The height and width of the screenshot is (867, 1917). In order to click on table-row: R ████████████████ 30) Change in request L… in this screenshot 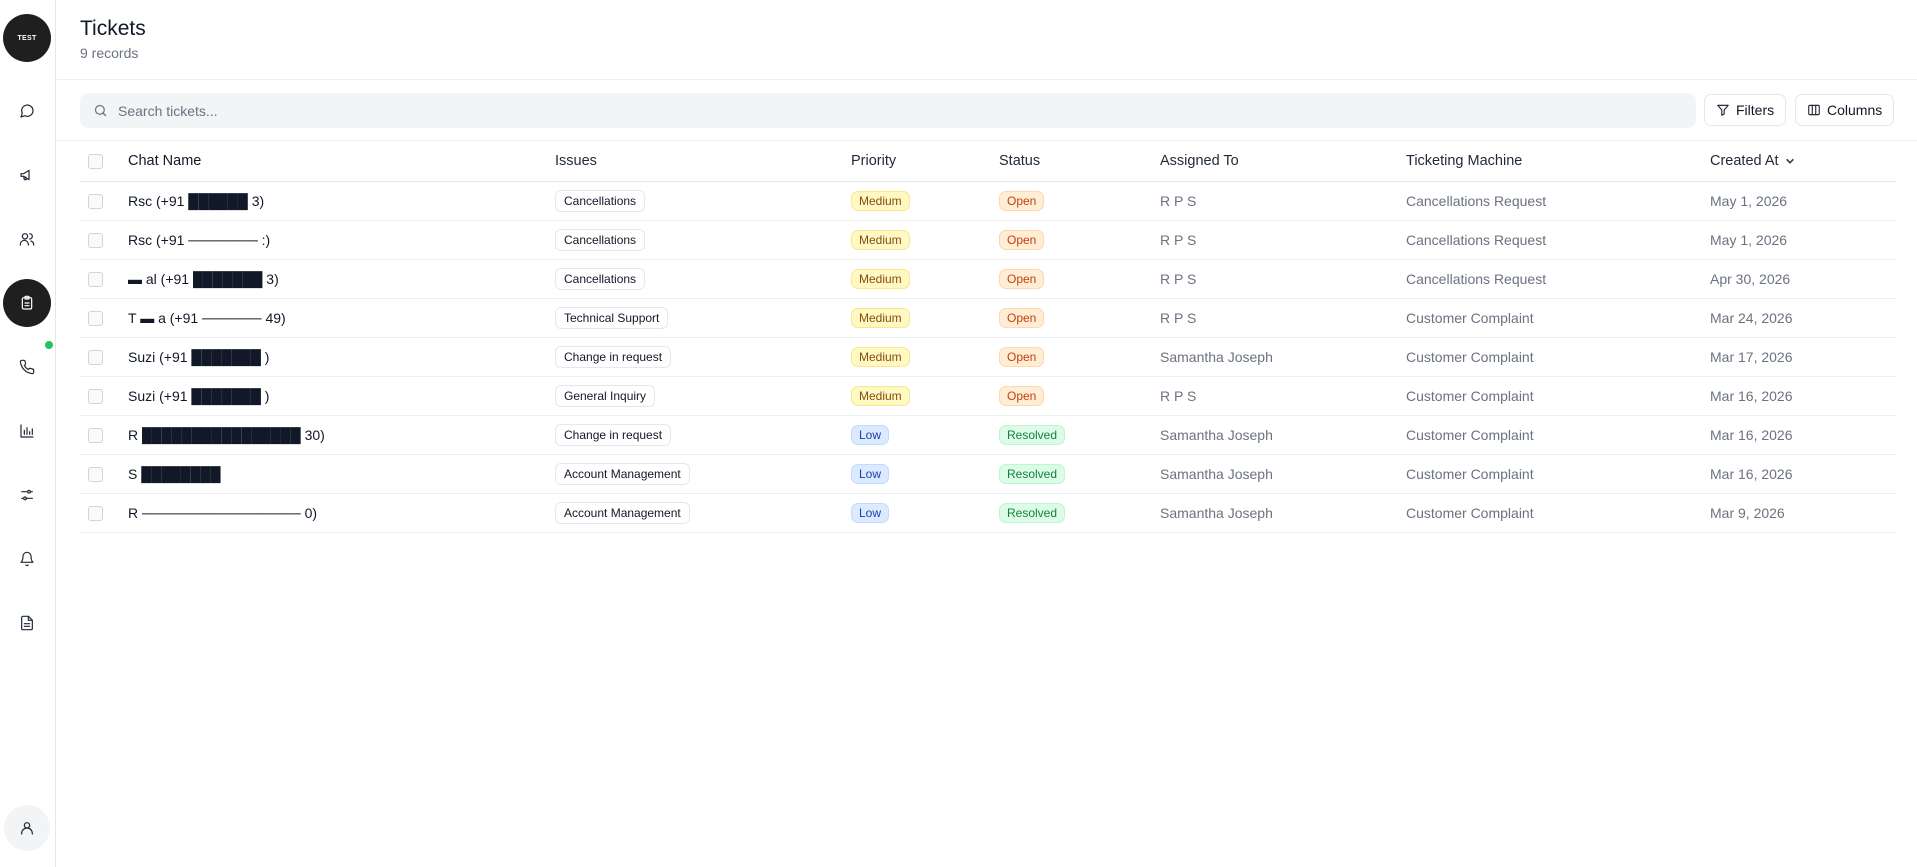, I will do `click(988, 435)`.